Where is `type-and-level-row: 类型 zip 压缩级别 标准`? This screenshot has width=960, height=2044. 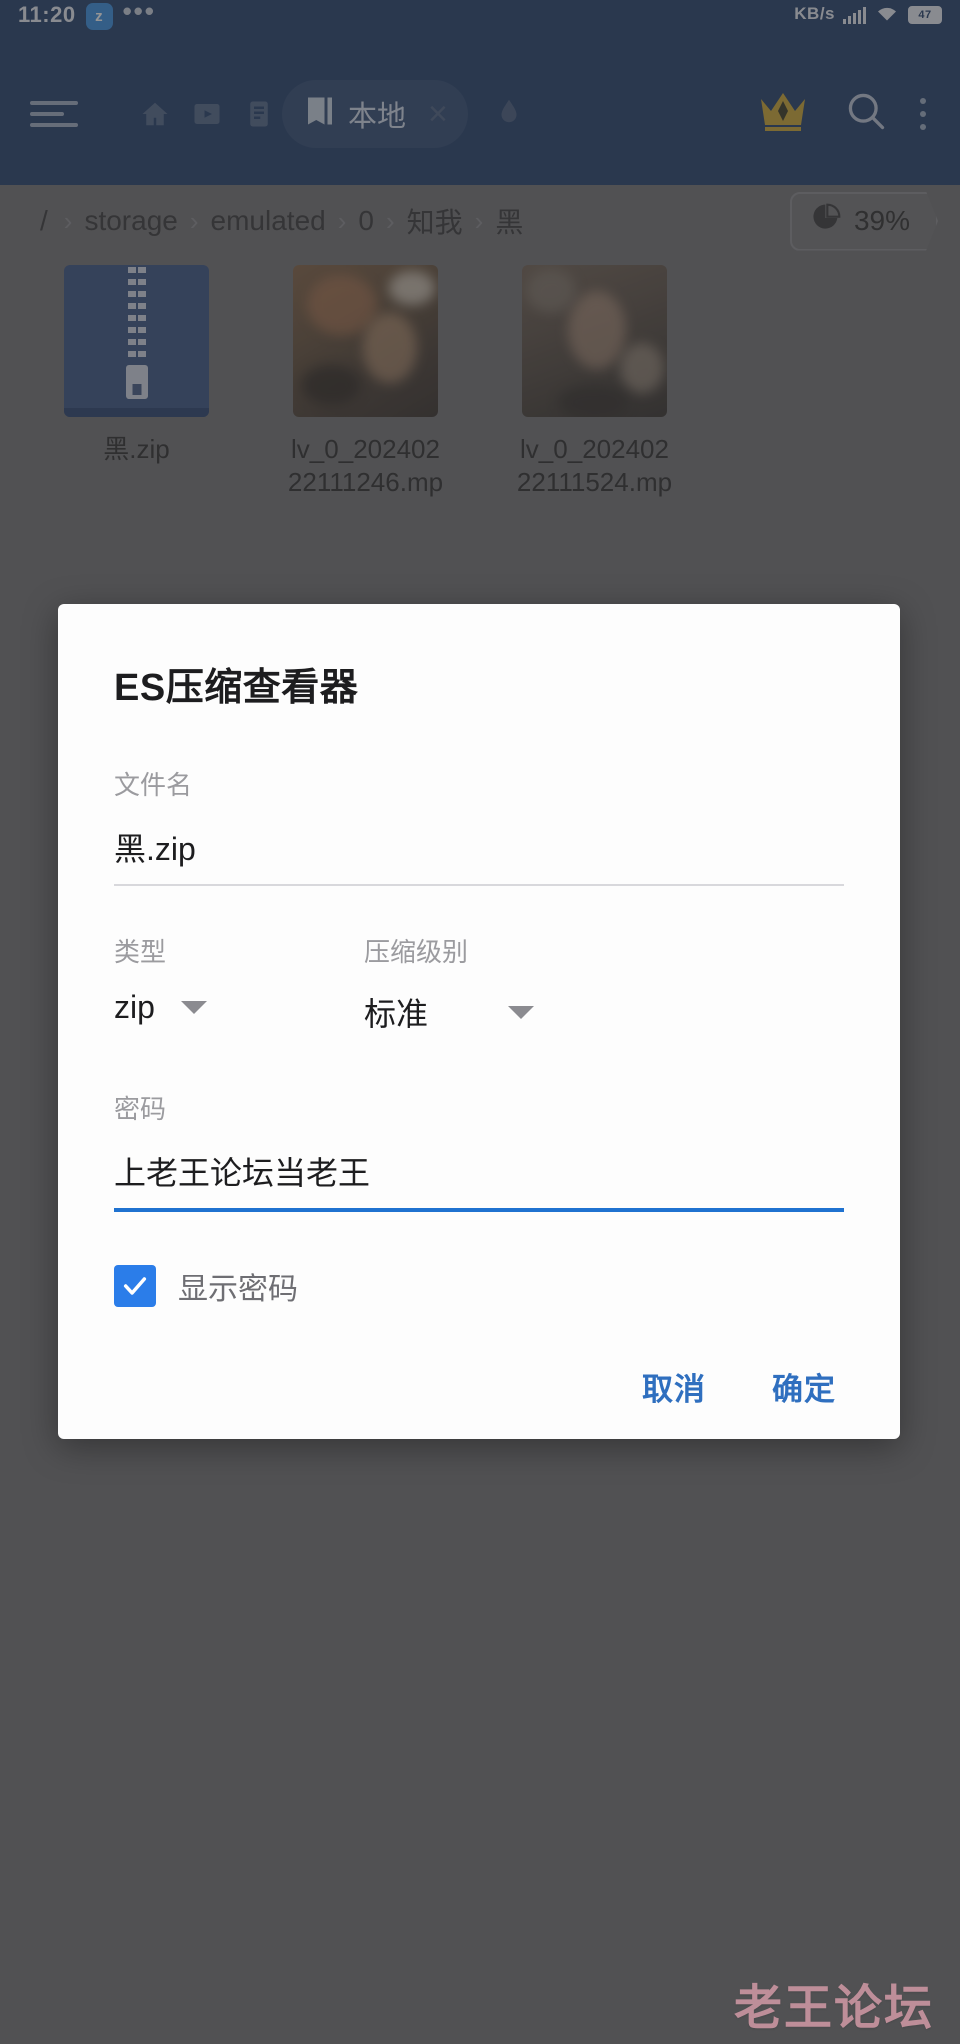 type-and-level-row: 类型 zip 压缩级别 标准 is located at coordinates (479, 983).